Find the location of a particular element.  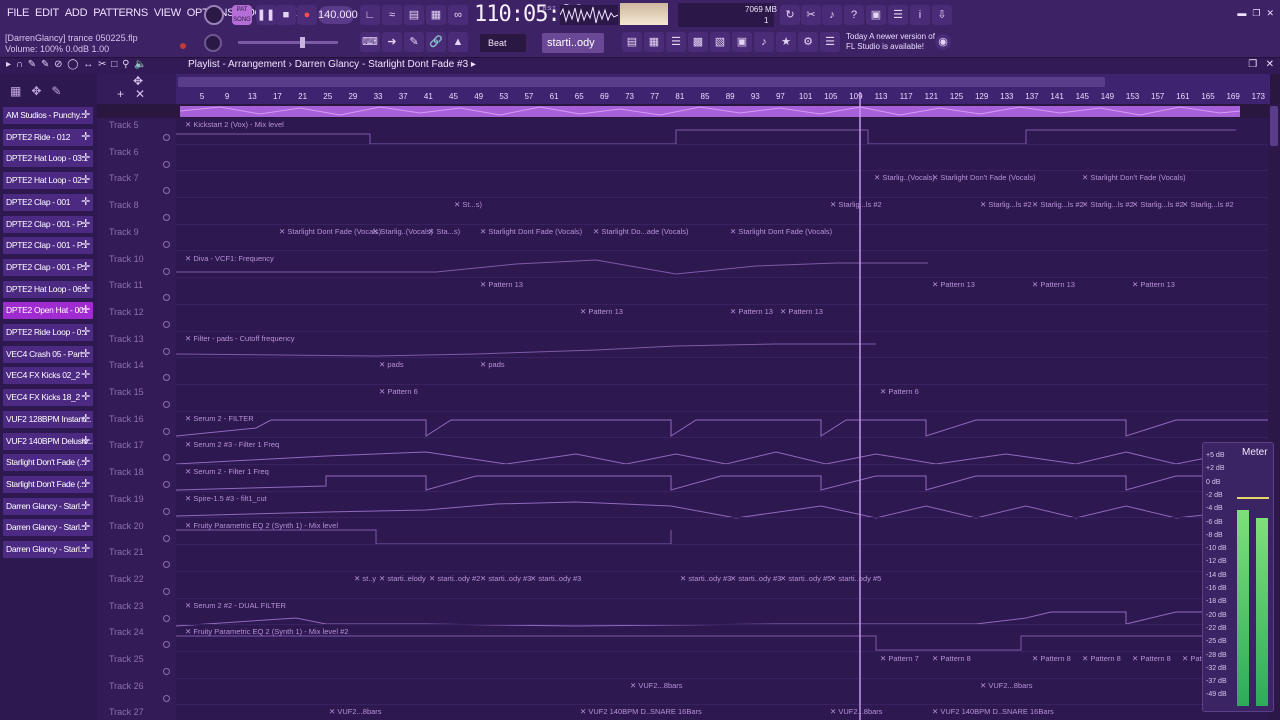

playlist-close-icon: ✕ is located at coordinates (1270, 64).